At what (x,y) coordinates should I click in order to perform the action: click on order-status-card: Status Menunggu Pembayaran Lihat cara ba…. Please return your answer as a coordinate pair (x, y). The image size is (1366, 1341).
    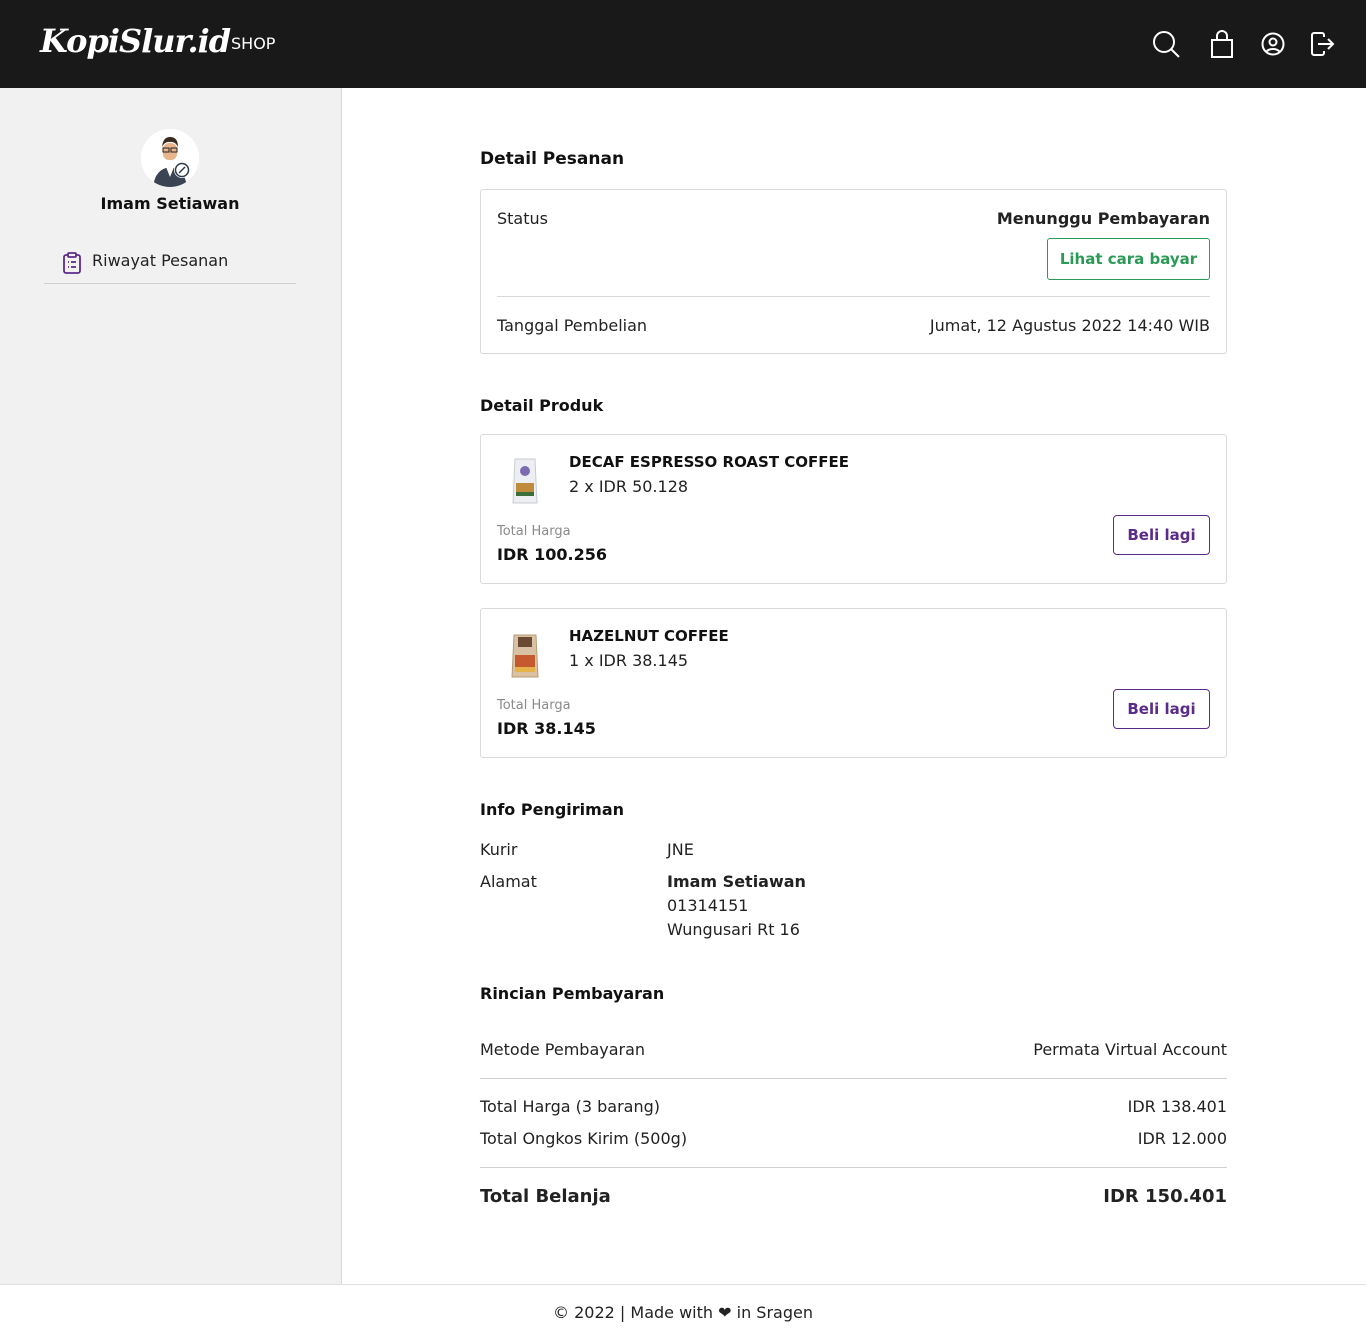
    Looking at the image, I should click on (853, 271).